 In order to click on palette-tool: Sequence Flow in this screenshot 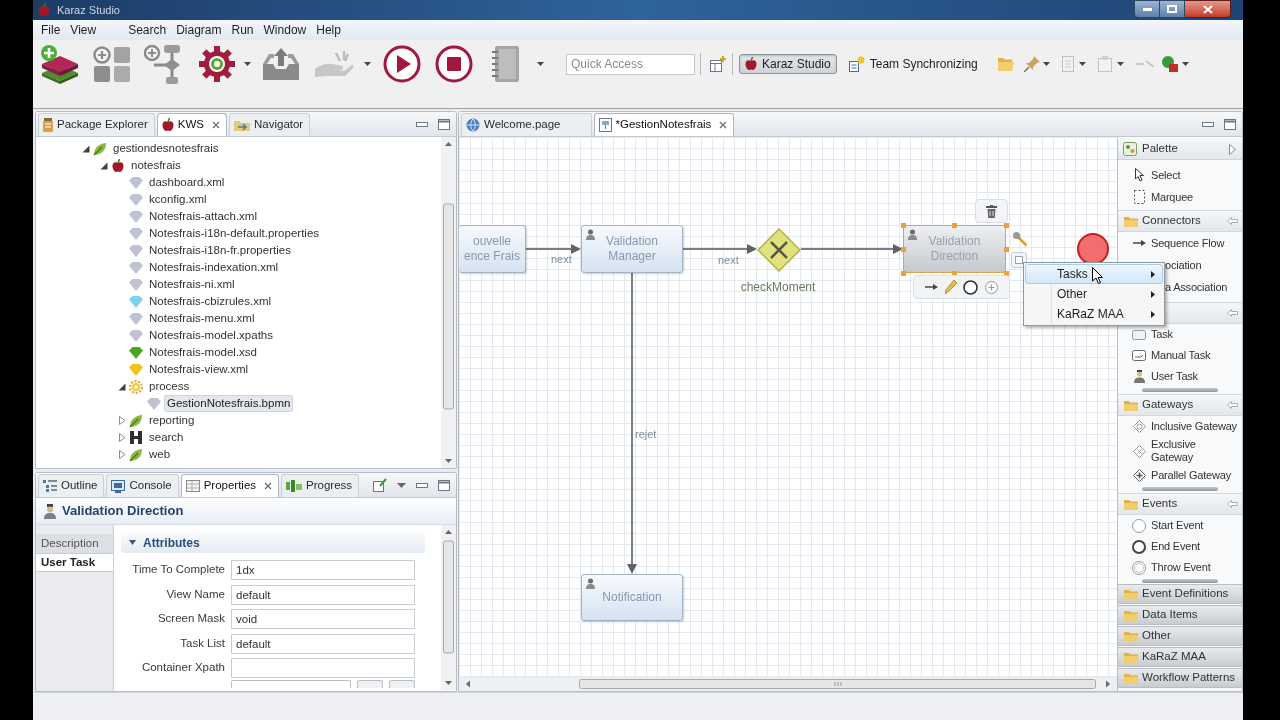, I will do `click(1180, 243)`.